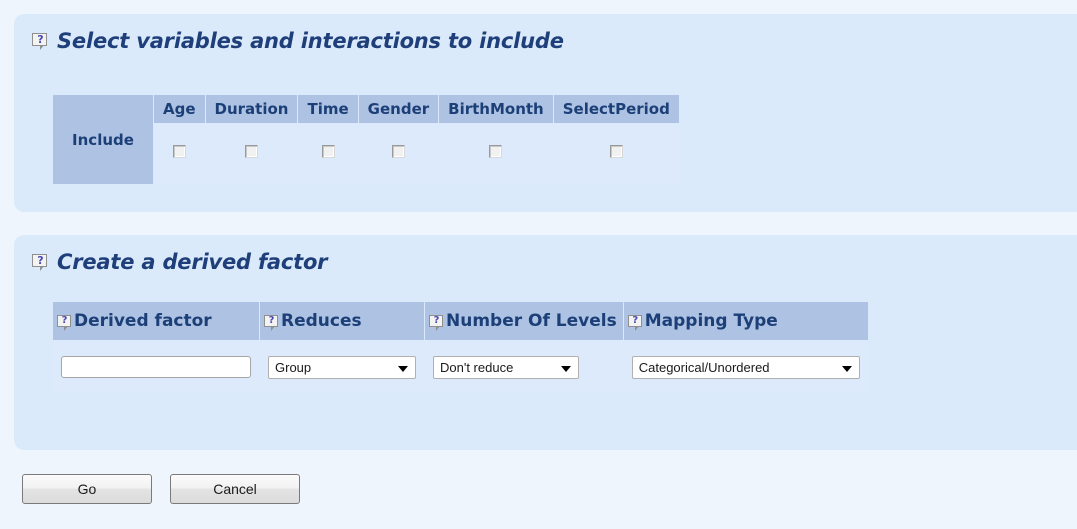 The height and width of the screenshot is (529, 1077). I want to click on checkbox-cell-duration, so click(251, 154).